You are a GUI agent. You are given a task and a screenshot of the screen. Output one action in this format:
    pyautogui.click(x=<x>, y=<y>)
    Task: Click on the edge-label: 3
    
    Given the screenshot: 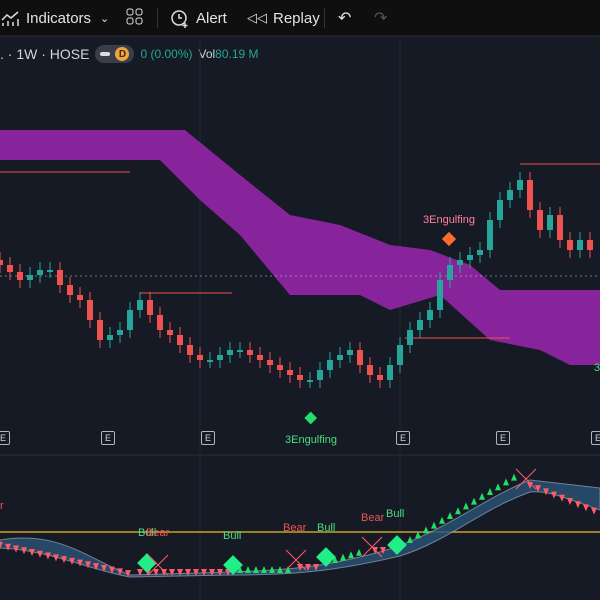 What is the action you would take?
    pyautogui.click(x=597, y=368)
    